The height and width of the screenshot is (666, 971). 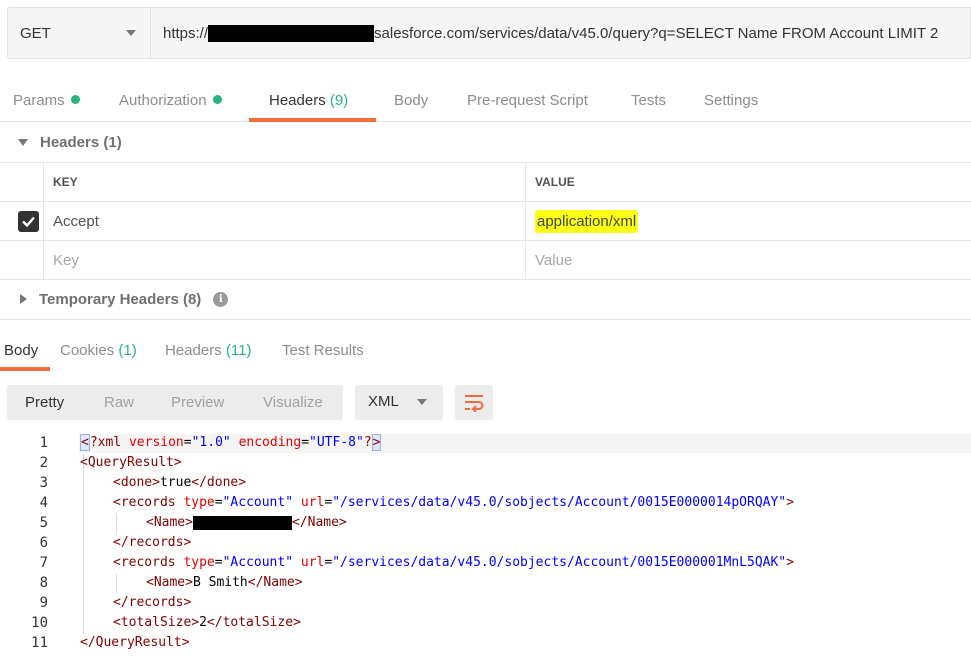 I want to click on mode-raw: Raw, so click(x=119, y=402).